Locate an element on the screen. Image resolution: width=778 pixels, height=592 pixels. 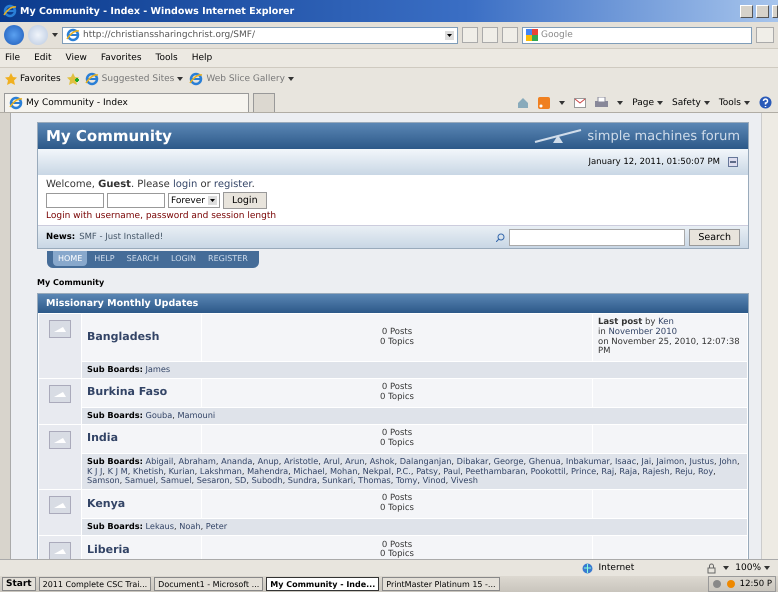
scrollbar is located at coordinates (769, 336).